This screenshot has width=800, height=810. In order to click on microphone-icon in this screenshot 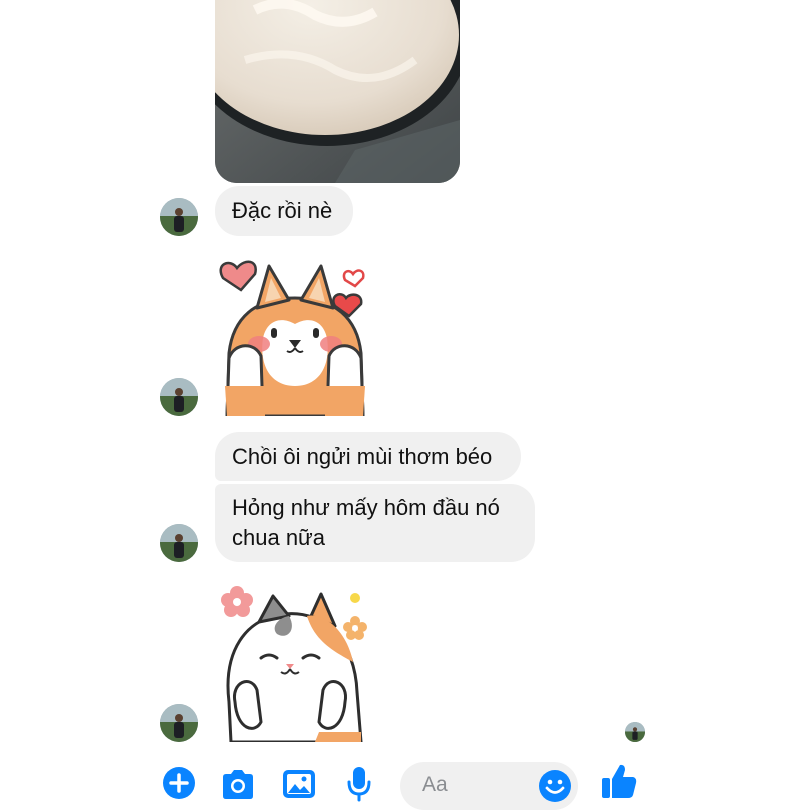, I will do `click(359, 786)`.